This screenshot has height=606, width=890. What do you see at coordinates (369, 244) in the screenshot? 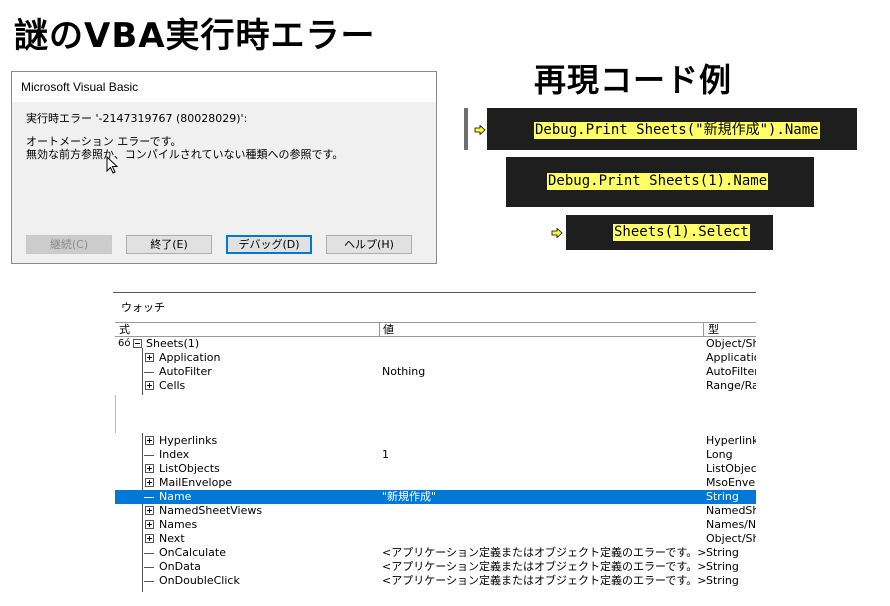
I see `help-button: ヘルプ(H)` at bounding box center [369, 244].